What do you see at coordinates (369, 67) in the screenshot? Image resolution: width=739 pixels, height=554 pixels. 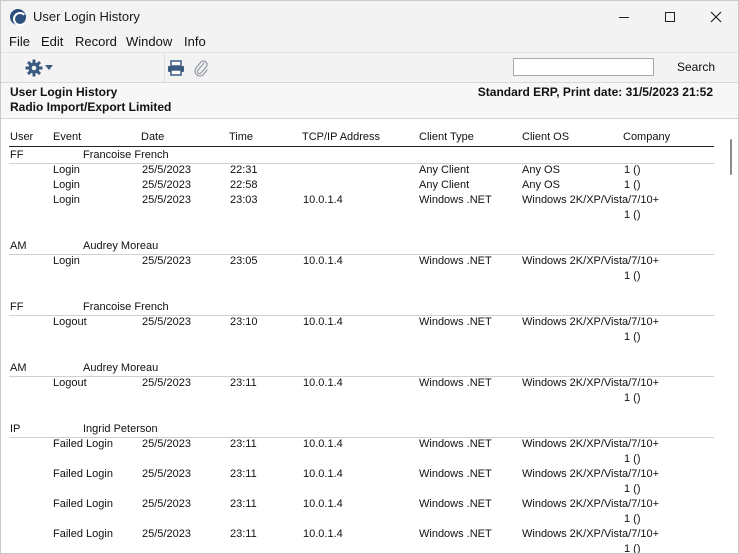 I see `toolbar: Search` at bounding box center [369, 67].